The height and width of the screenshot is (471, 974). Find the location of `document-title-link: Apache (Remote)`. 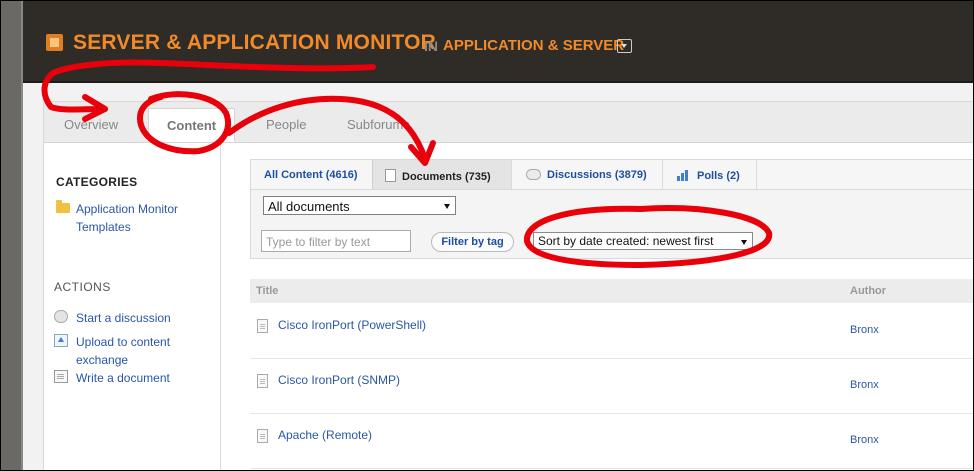

document-title-link: Apache (Remote) is located at coordinates (325, 435).